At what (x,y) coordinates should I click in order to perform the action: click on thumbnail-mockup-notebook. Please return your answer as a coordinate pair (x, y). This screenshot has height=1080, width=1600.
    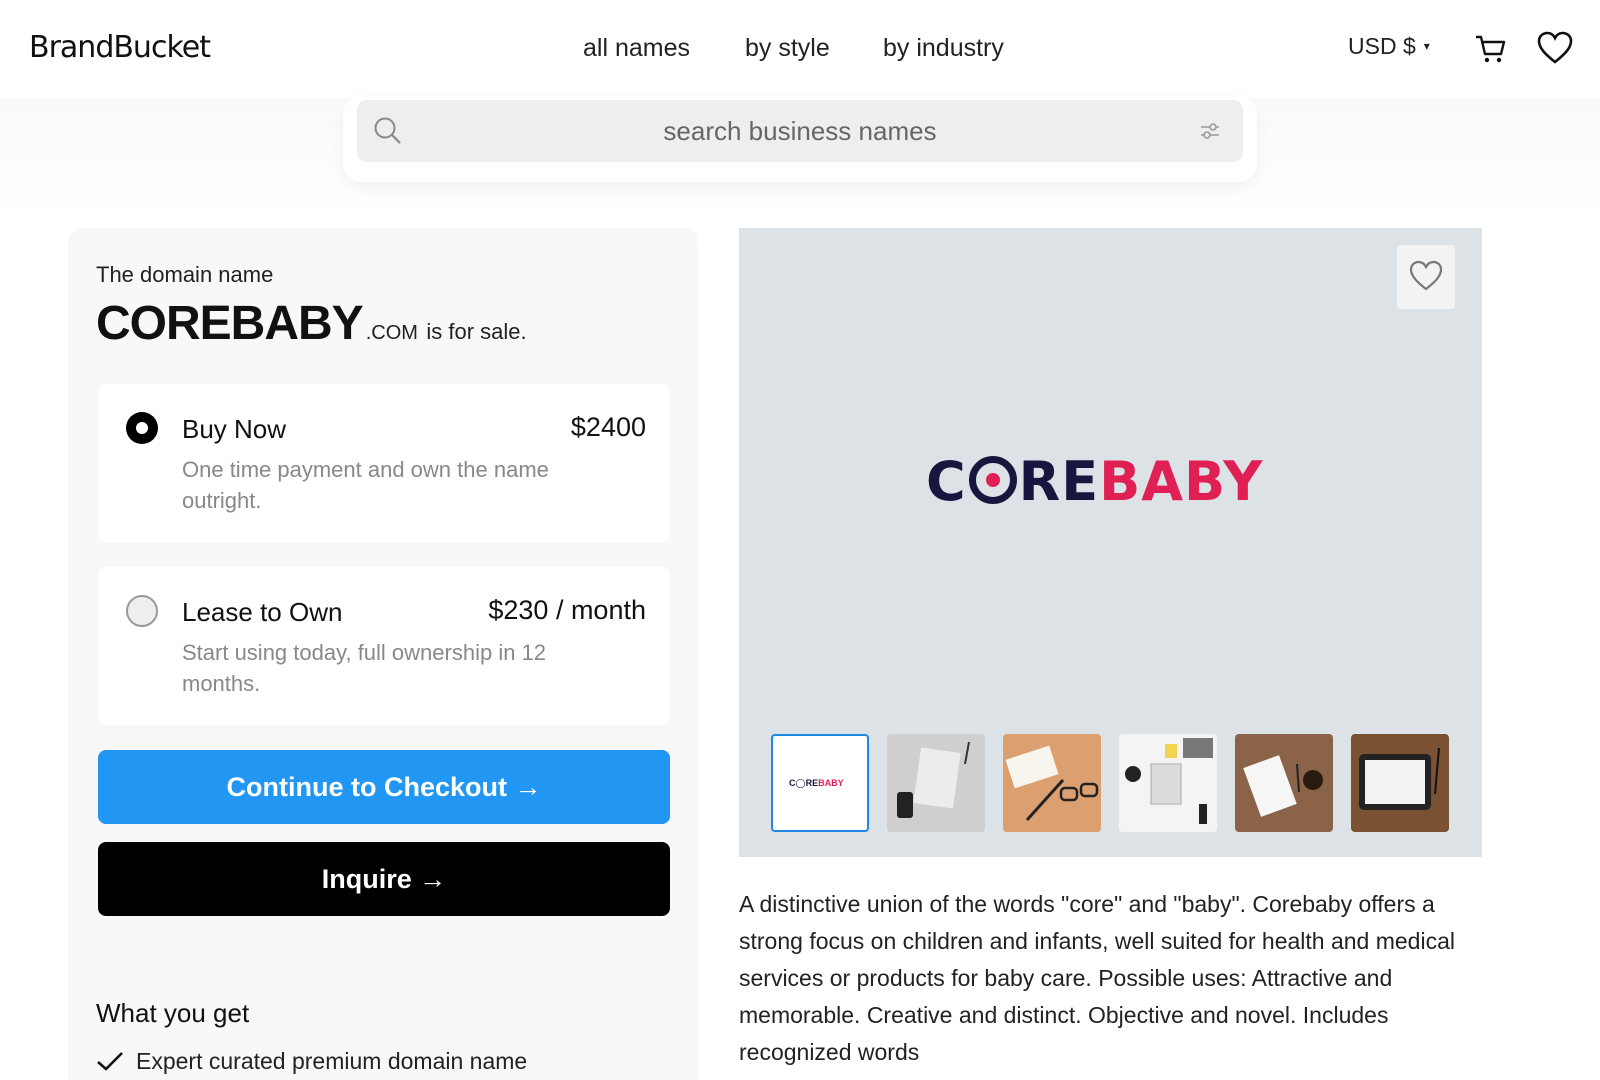
    Looking at the image, I should click on (1168, 783).